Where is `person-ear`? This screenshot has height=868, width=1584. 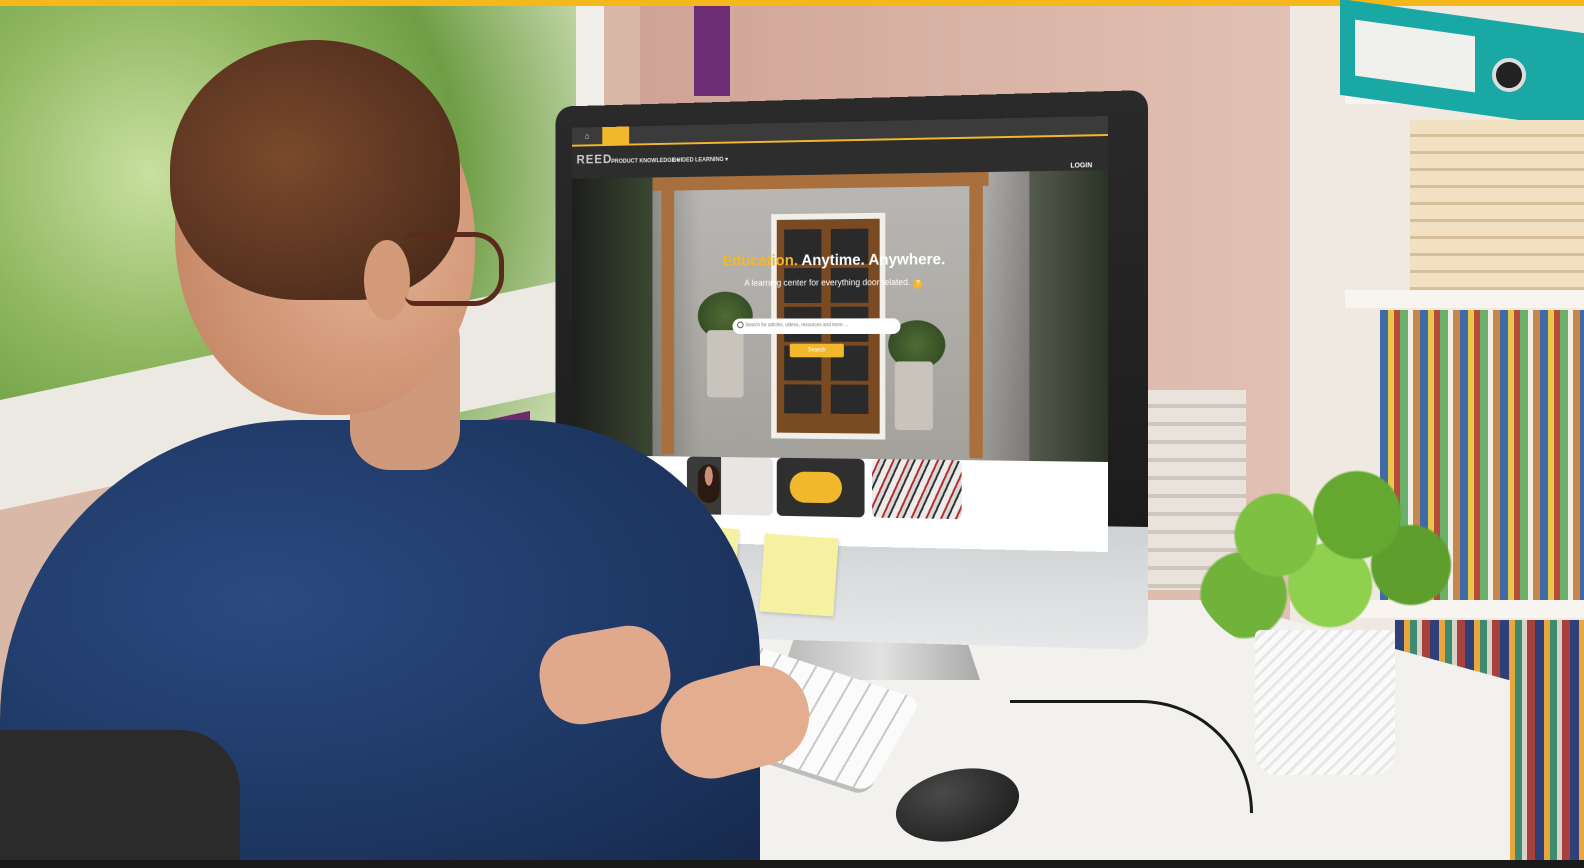
person-ear is located at coordinates (387, 280).